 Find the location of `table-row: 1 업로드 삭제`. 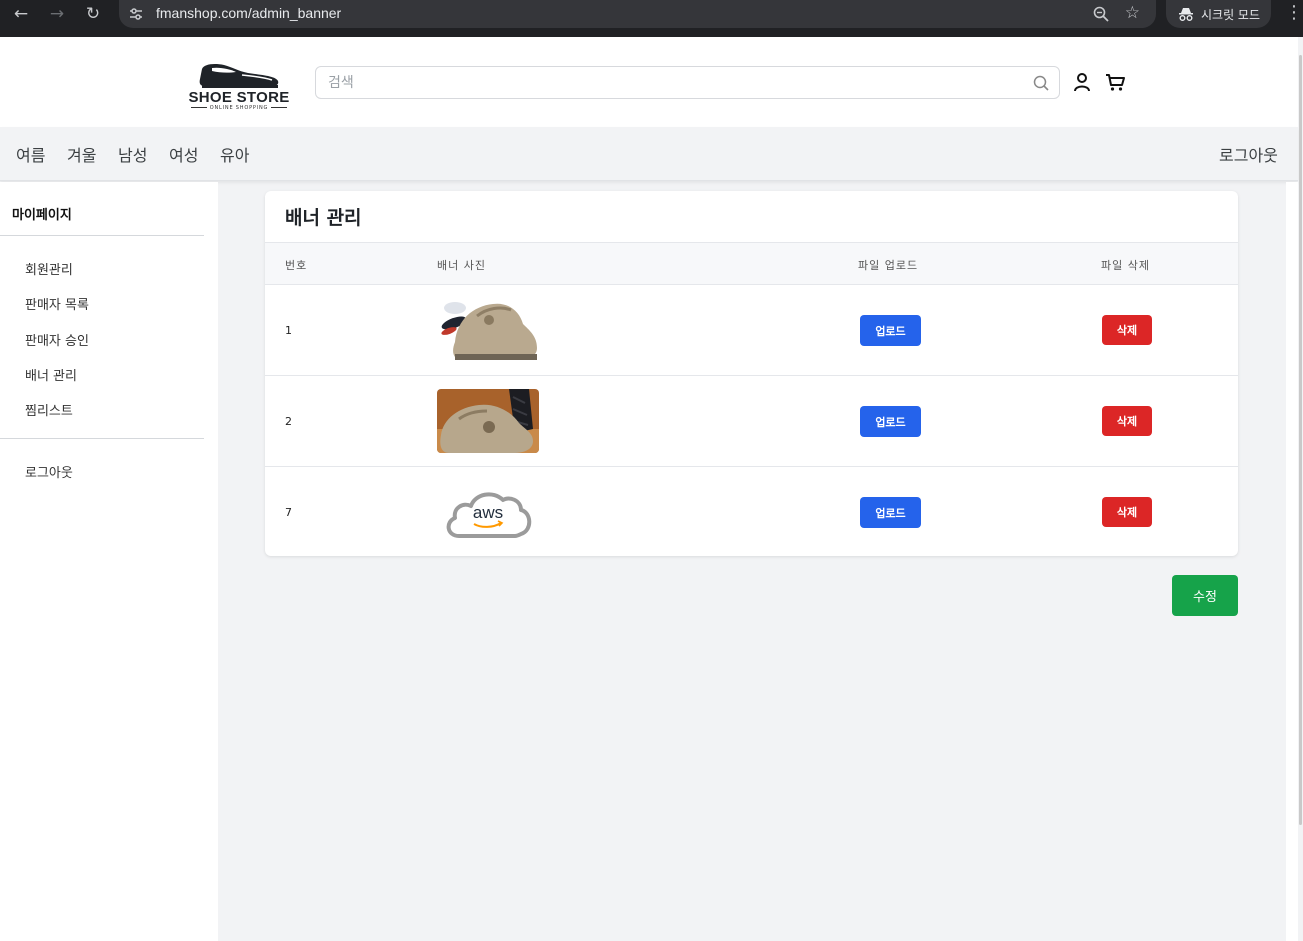

table-row: 1 업로드 삭제 is located at coordinates (751, 330).